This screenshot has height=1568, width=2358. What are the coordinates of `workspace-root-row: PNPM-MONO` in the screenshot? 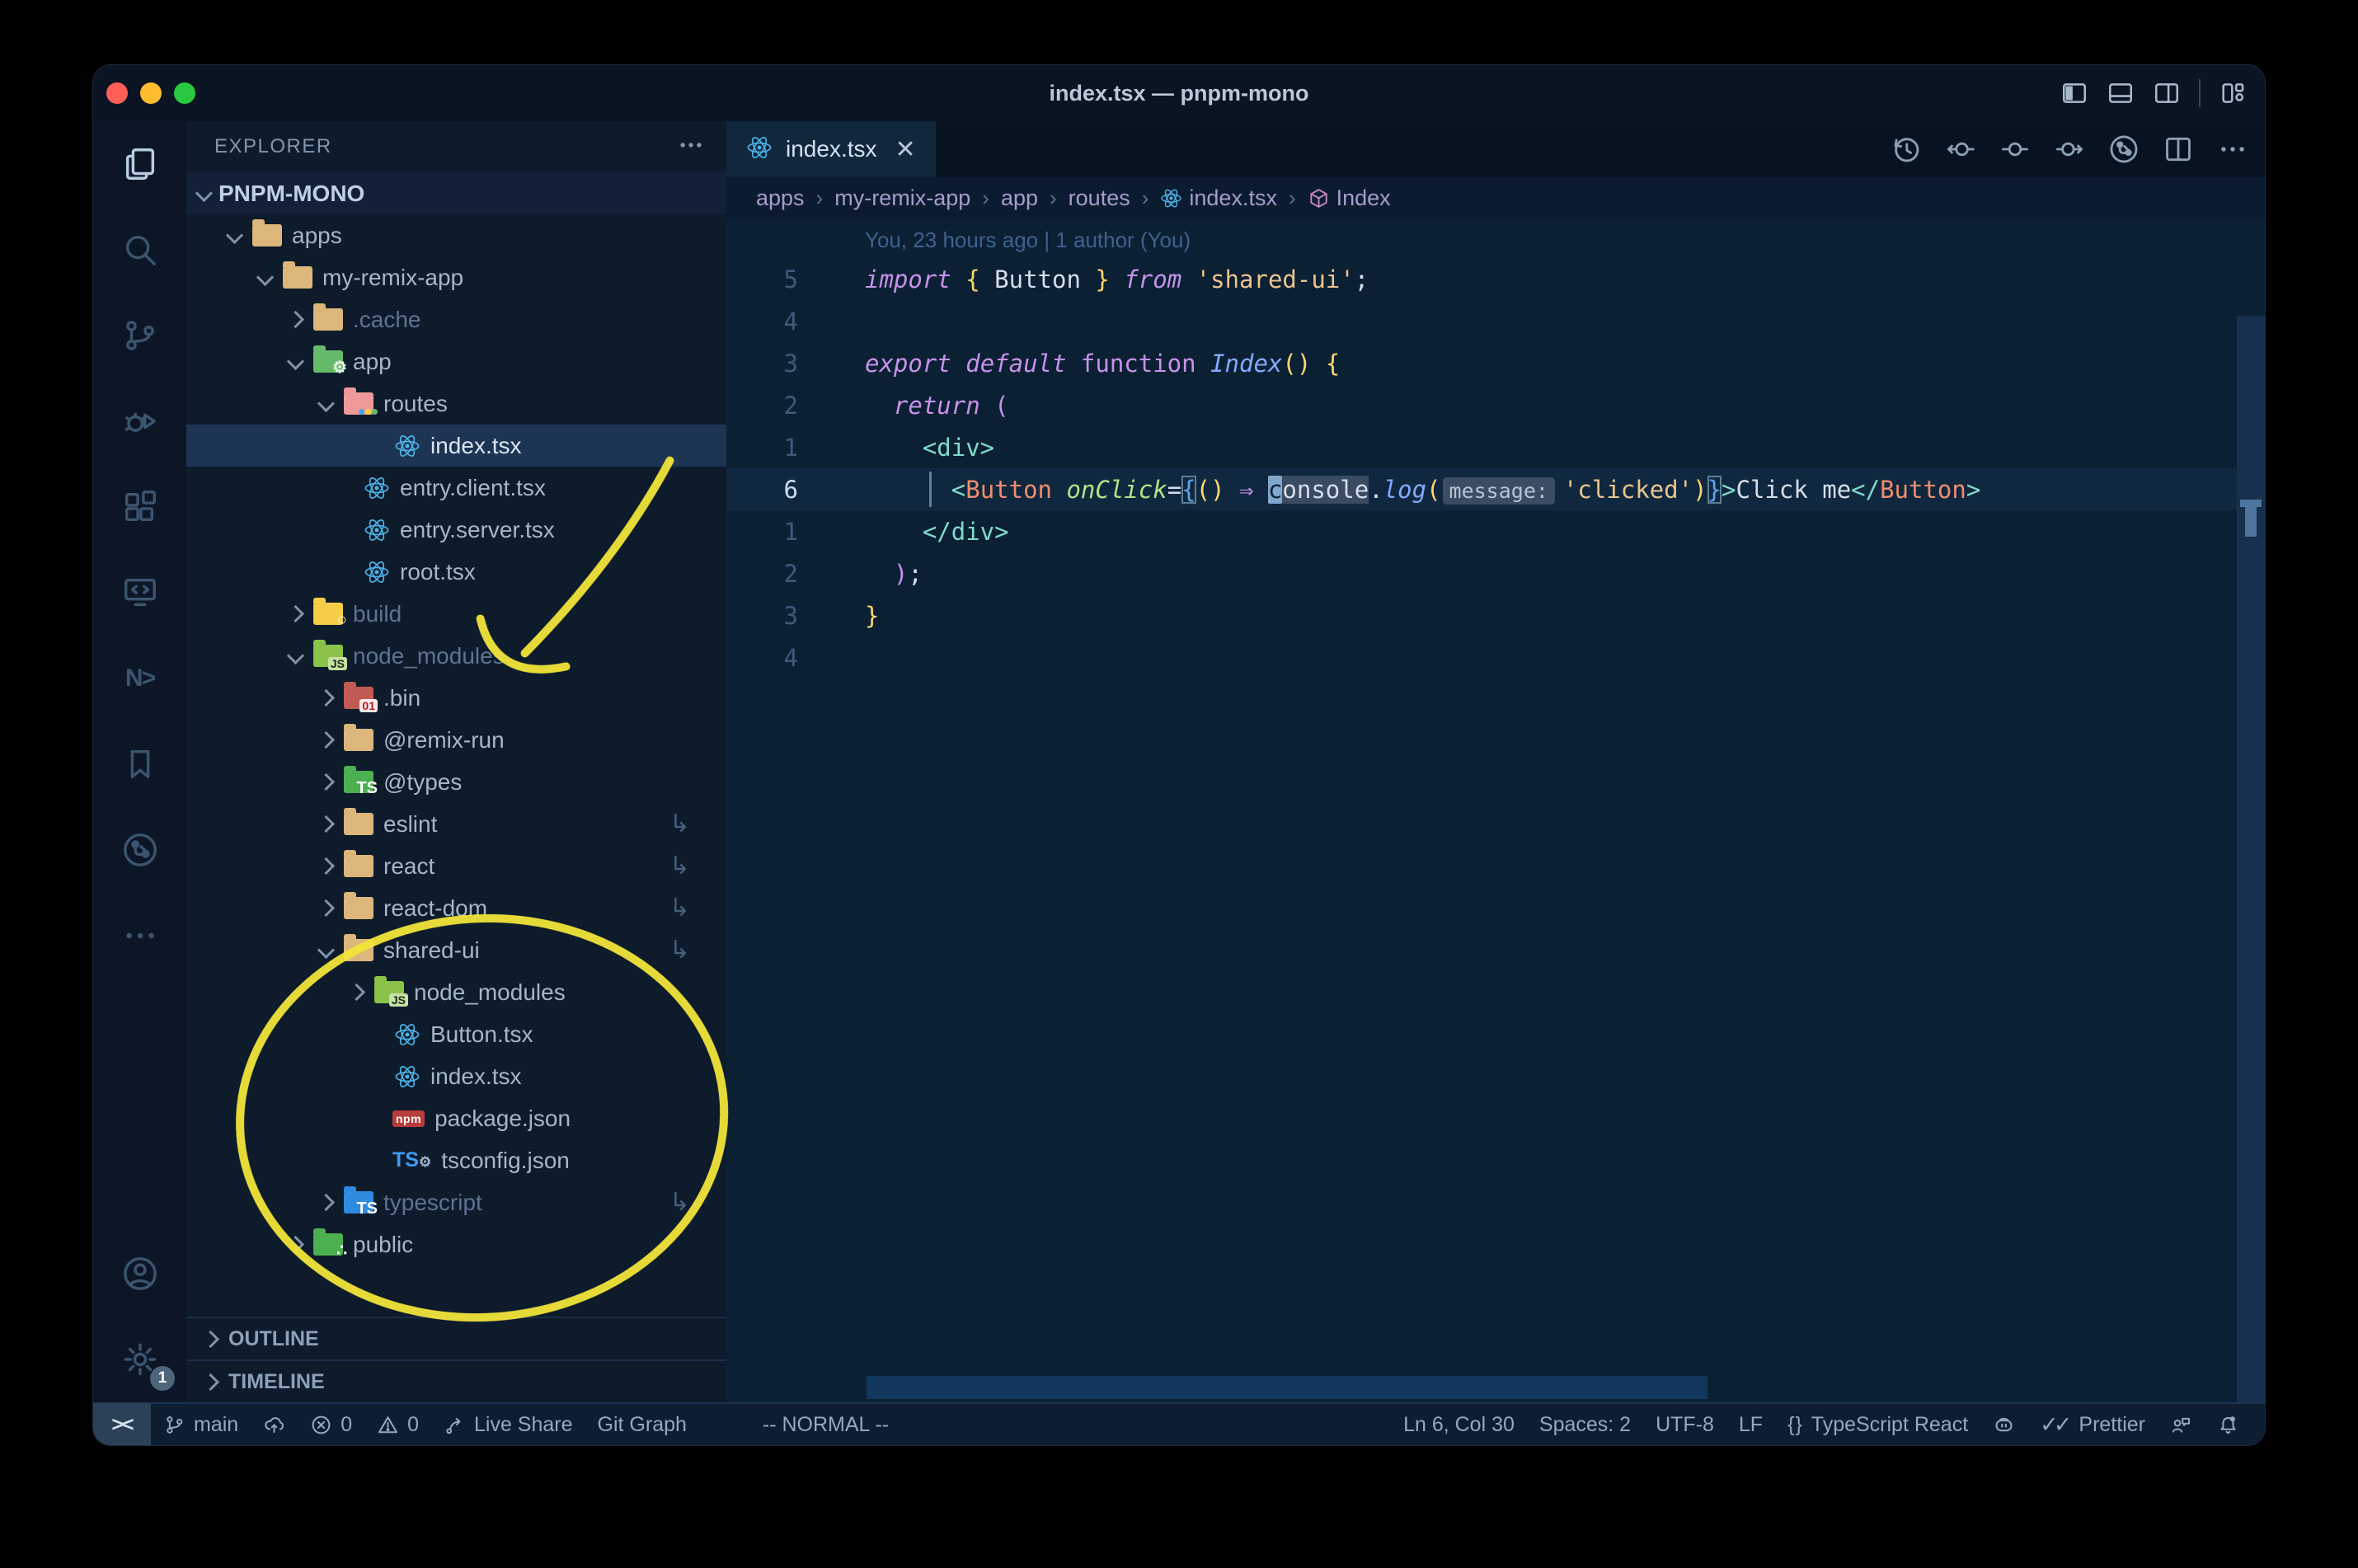 It's located at (456, 193).